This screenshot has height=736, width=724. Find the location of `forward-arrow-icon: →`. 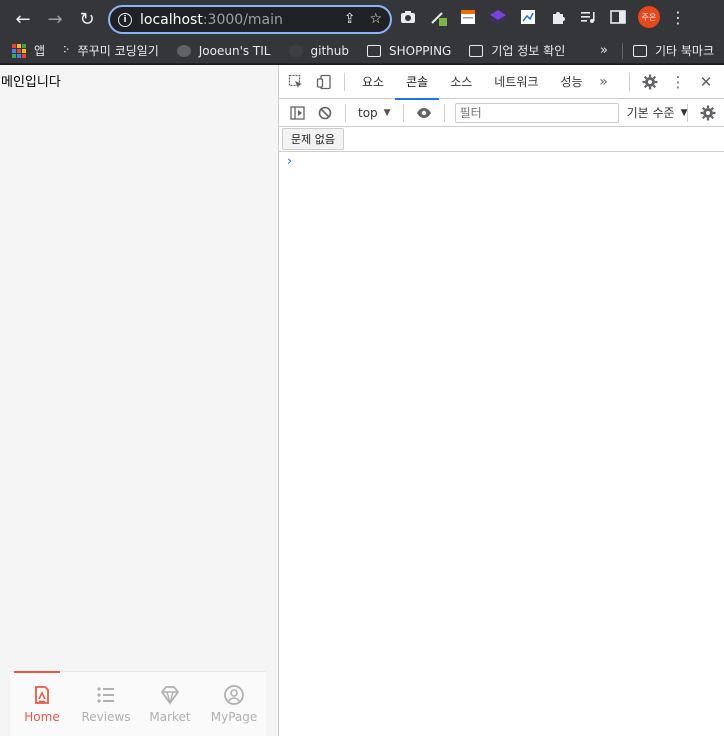

forward-arrow-icon: → is located at coordinates (55, 19).